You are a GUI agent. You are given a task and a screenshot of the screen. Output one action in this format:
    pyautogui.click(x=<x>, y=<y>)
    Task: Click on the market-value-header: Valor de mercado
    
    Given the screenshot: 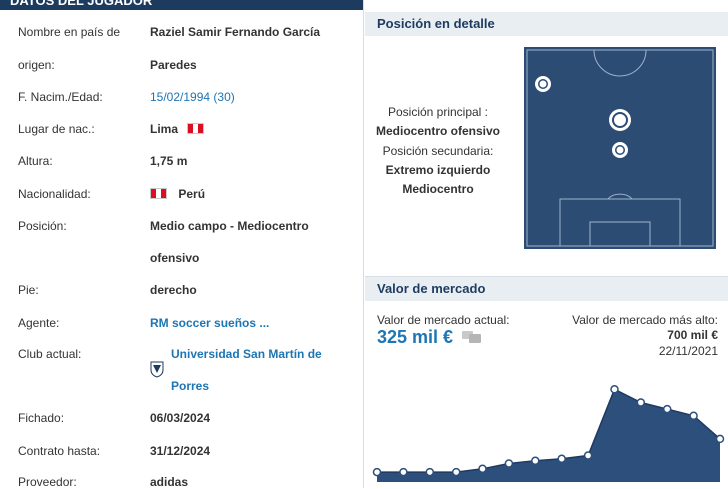 What is the action you would take?
    pyautogui.click(x=546, y=289)
    